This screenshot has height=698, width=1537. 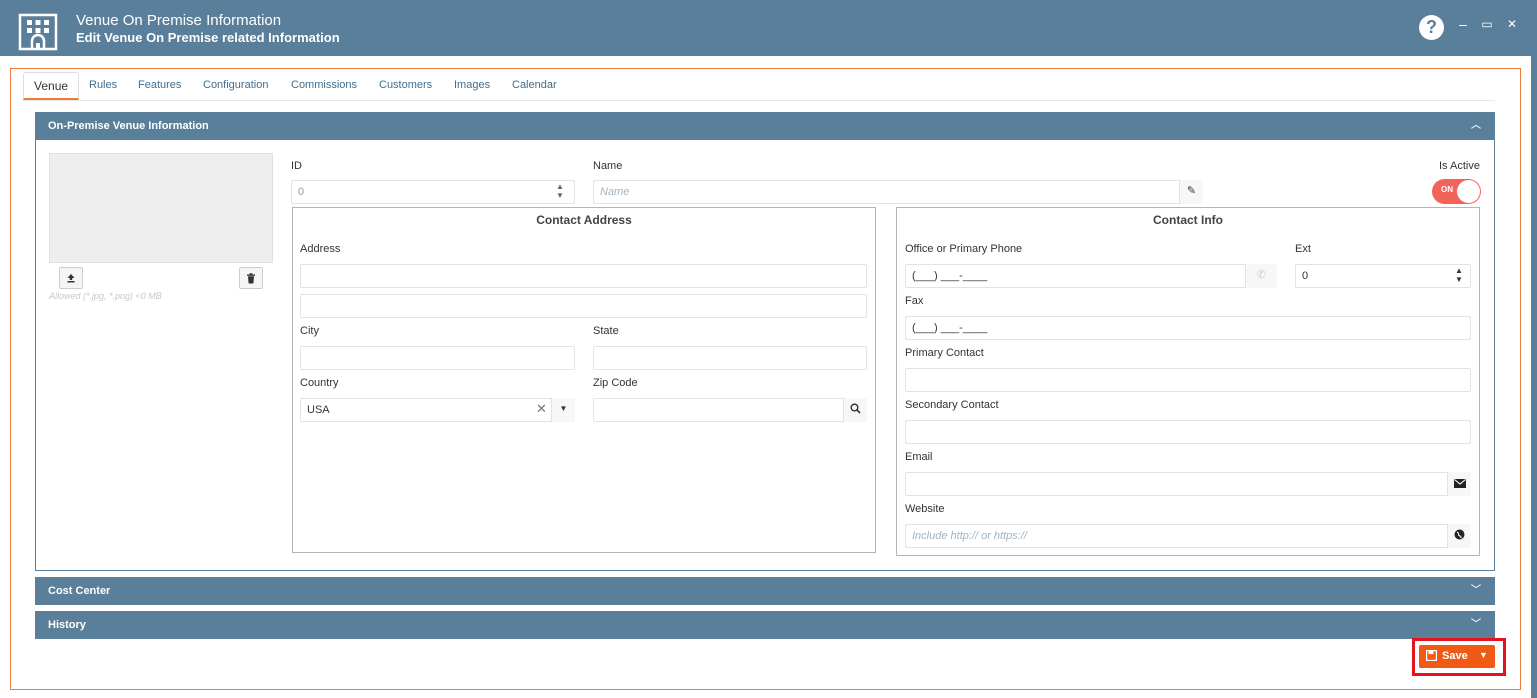 I want to click on city-input, so click(x=437, y=358).